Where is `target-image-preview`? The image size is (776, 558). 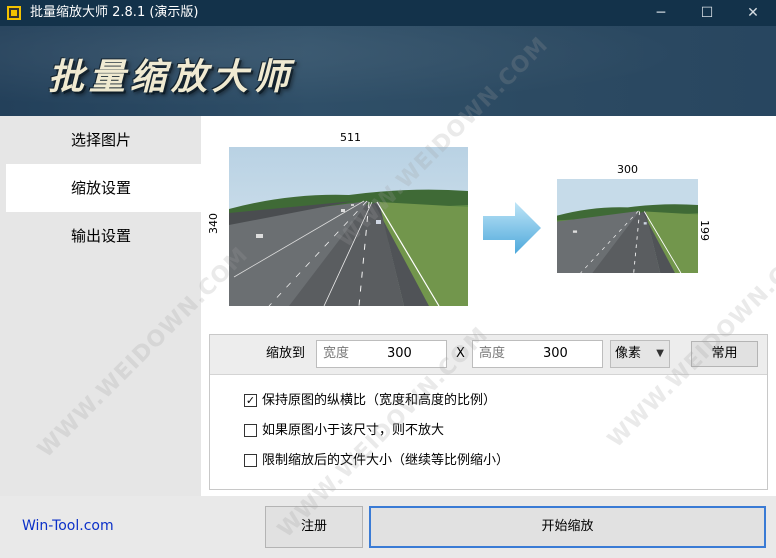
target-image-preview is located at coordinates (627, 226).